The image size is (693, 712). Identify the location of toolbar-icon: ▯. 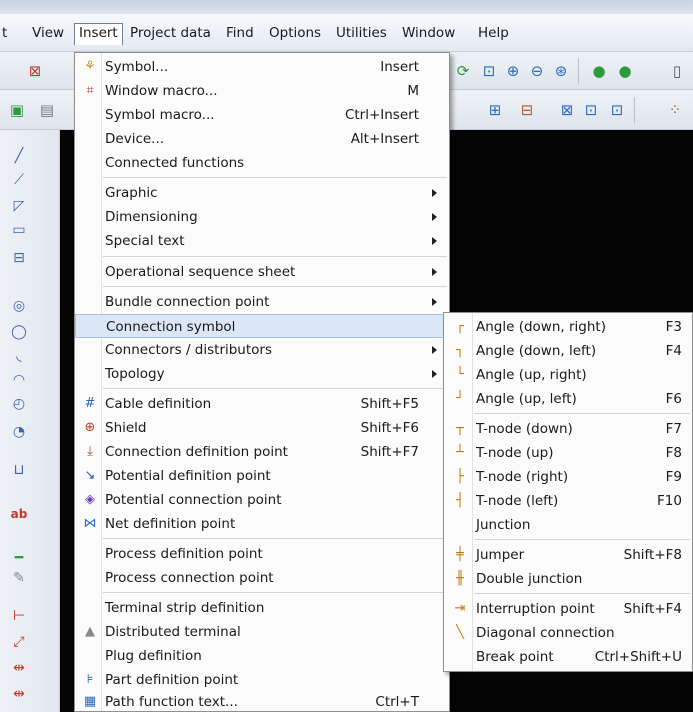
(677, 71).